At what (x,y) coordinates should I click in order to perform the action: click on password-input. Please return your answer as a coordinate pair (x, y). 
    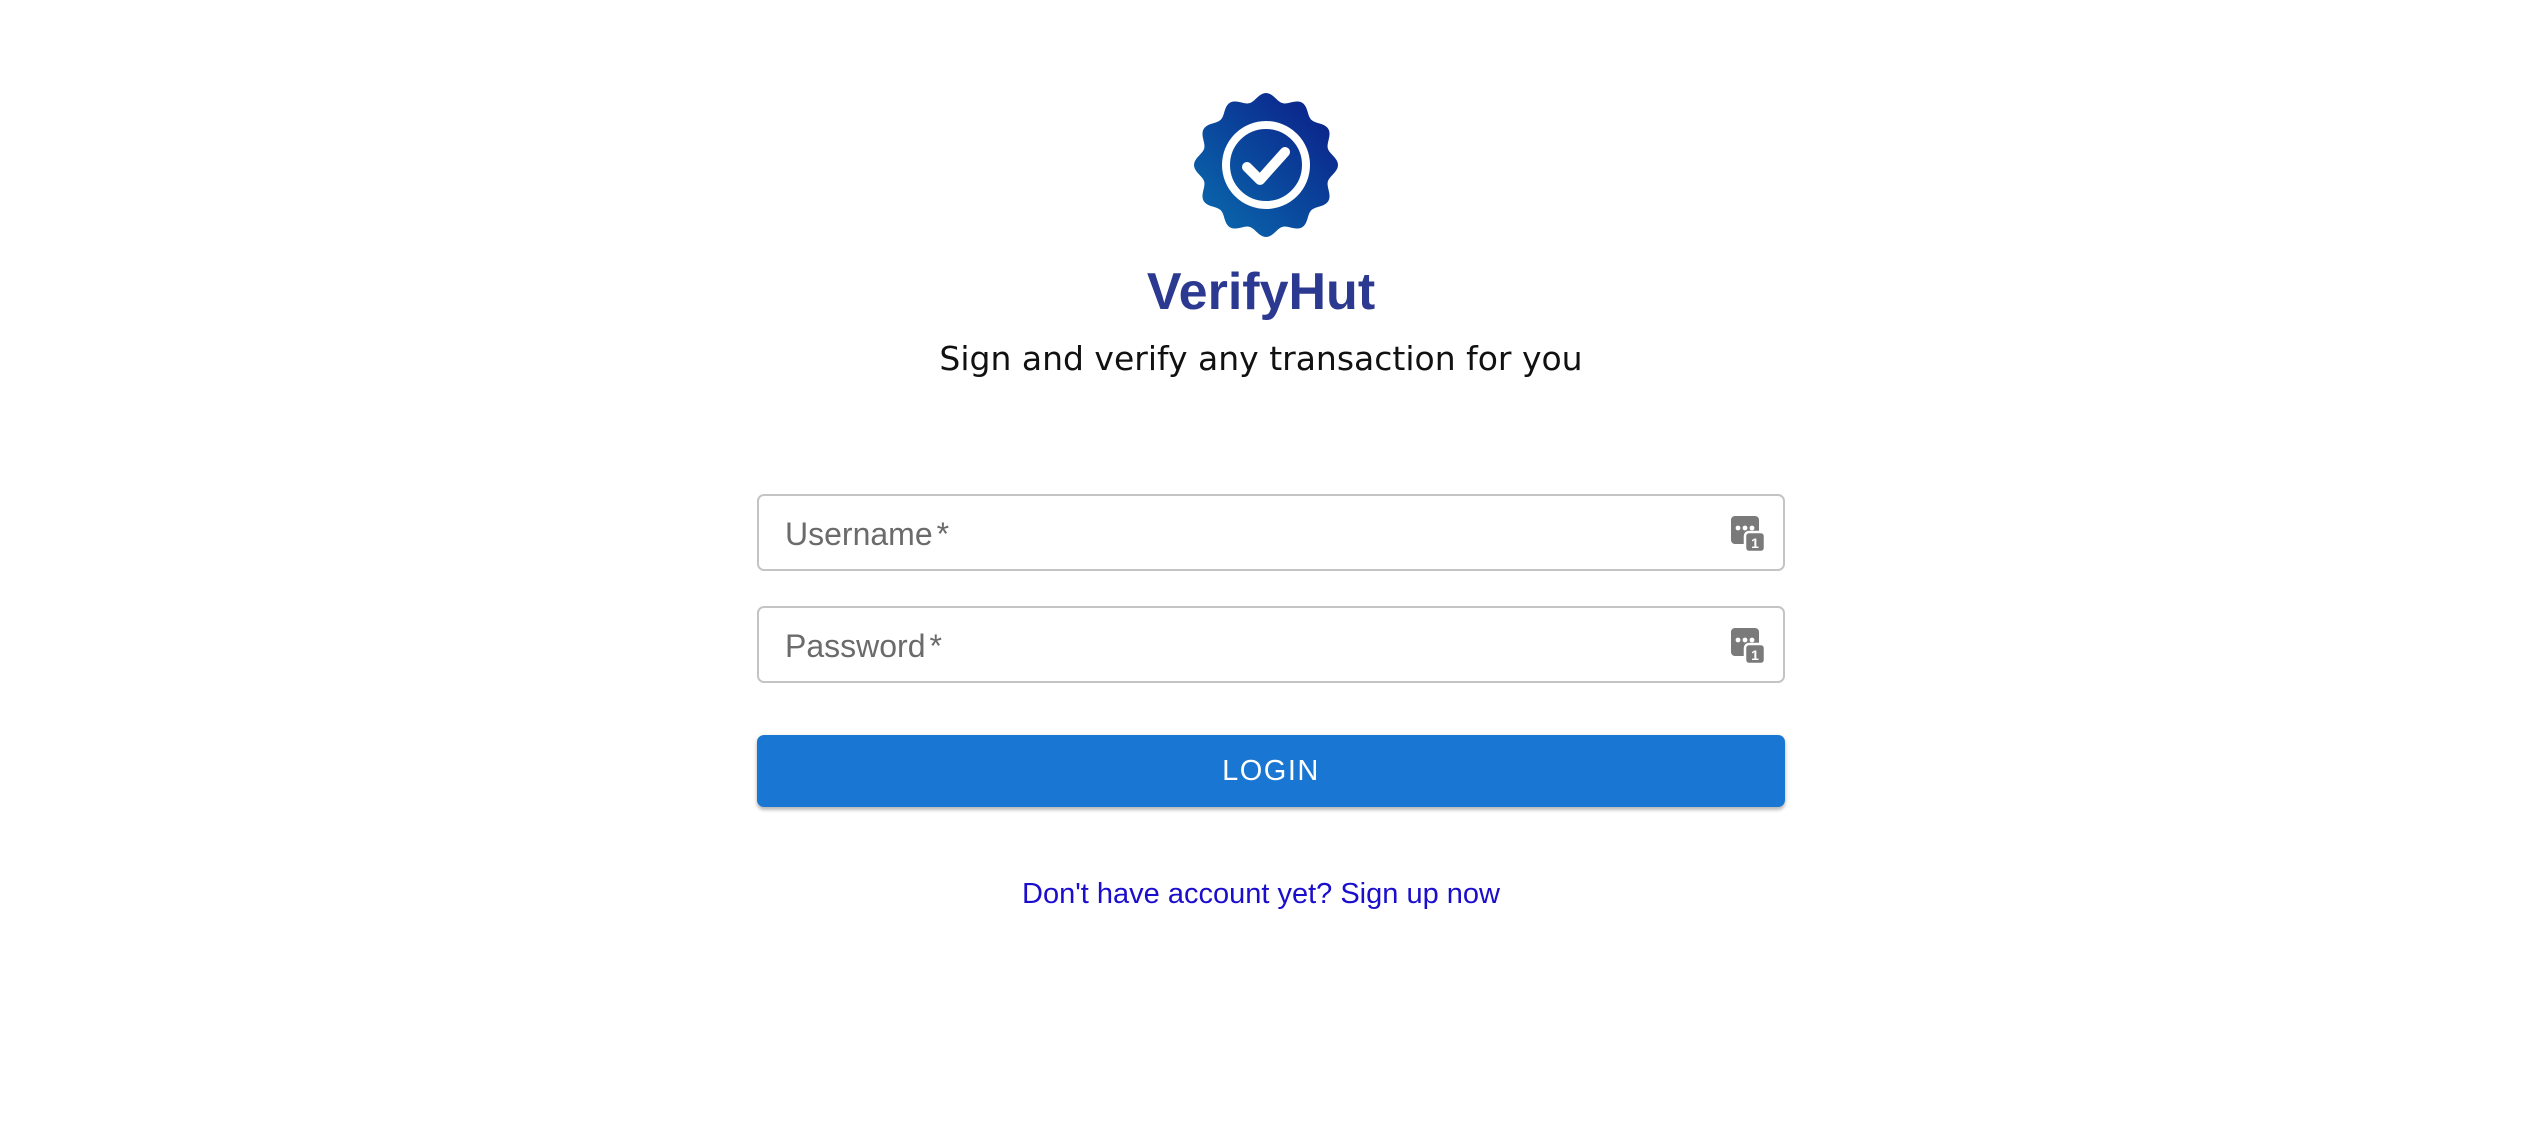
    Looking at the image, I should click on (1271, 644).